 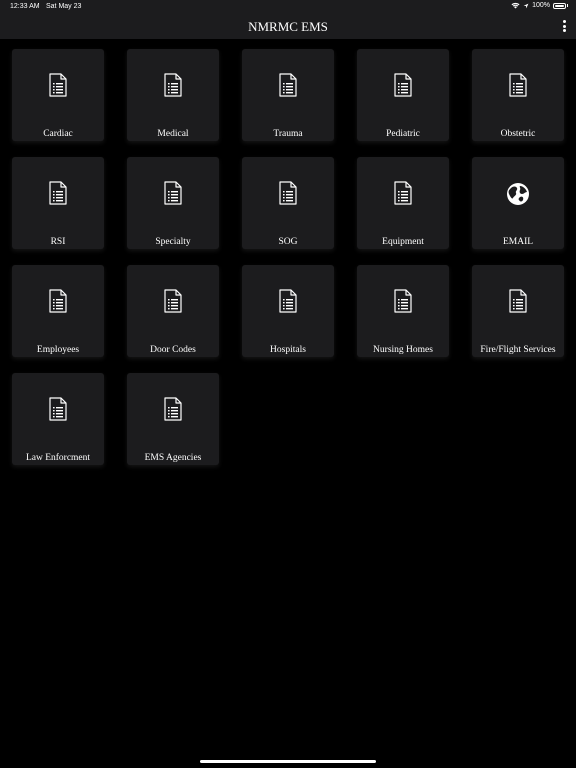 What do you see at coordinates (526, 6) in the screenshot?
I see `location-icon` at bounding box center [526, 6].